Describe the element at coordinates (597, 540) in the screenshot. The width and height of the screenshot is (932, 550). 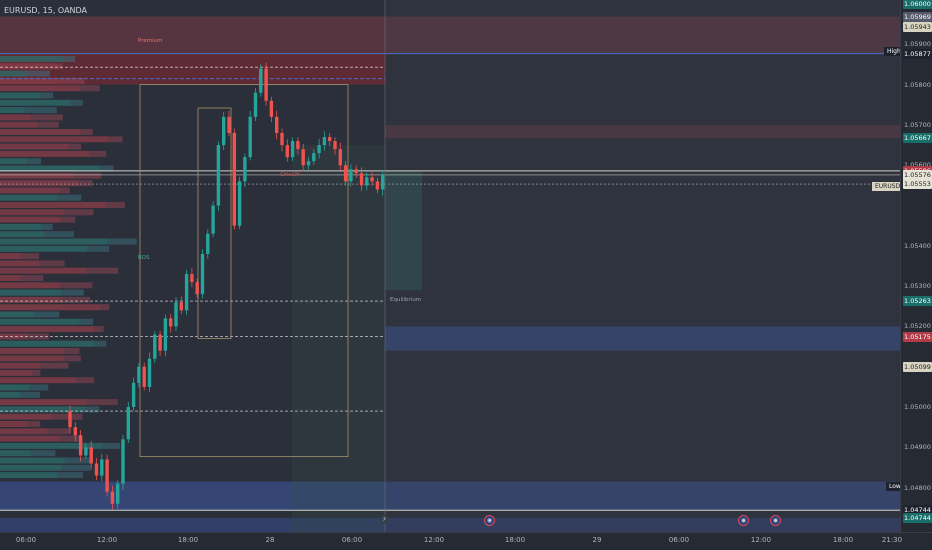
I see `time-axis-tick: 29` at that location.